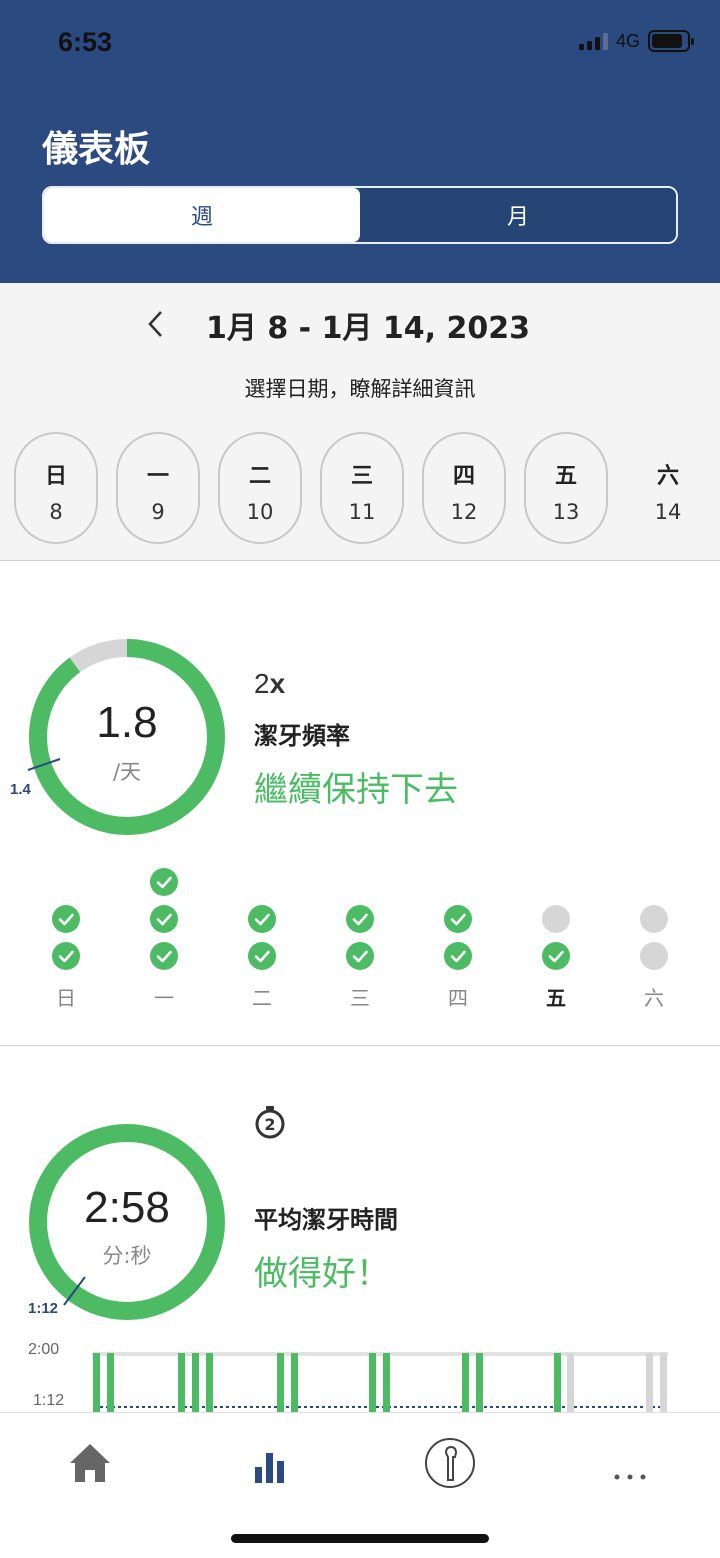 The height and width of the screenshot is (1558, 720). What do you see at coordinates (157, 476) in the screenshot?
I see `day-name: 一` at bounding box center [157, 476].